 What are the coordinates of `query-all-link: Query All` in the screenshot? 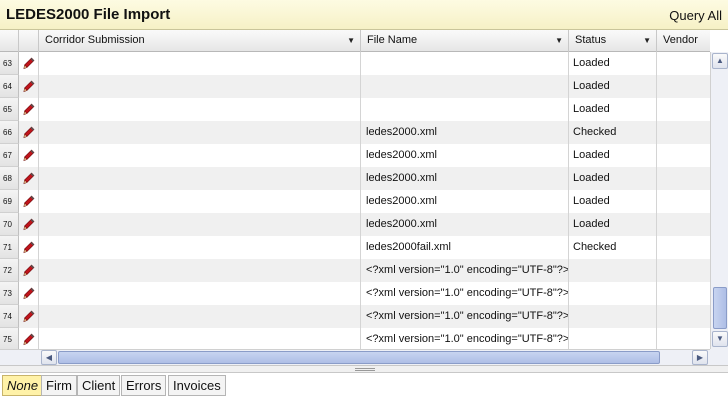 It's located at (695, 15).